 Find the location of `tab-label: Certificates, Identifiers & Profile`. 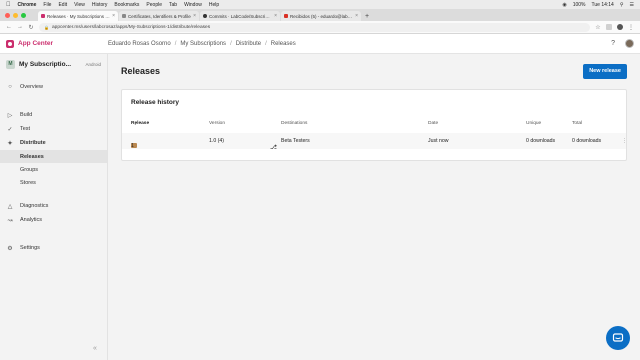

tab-label: Certificates, Identifiers & Profile is located at coordinates (159, 16).